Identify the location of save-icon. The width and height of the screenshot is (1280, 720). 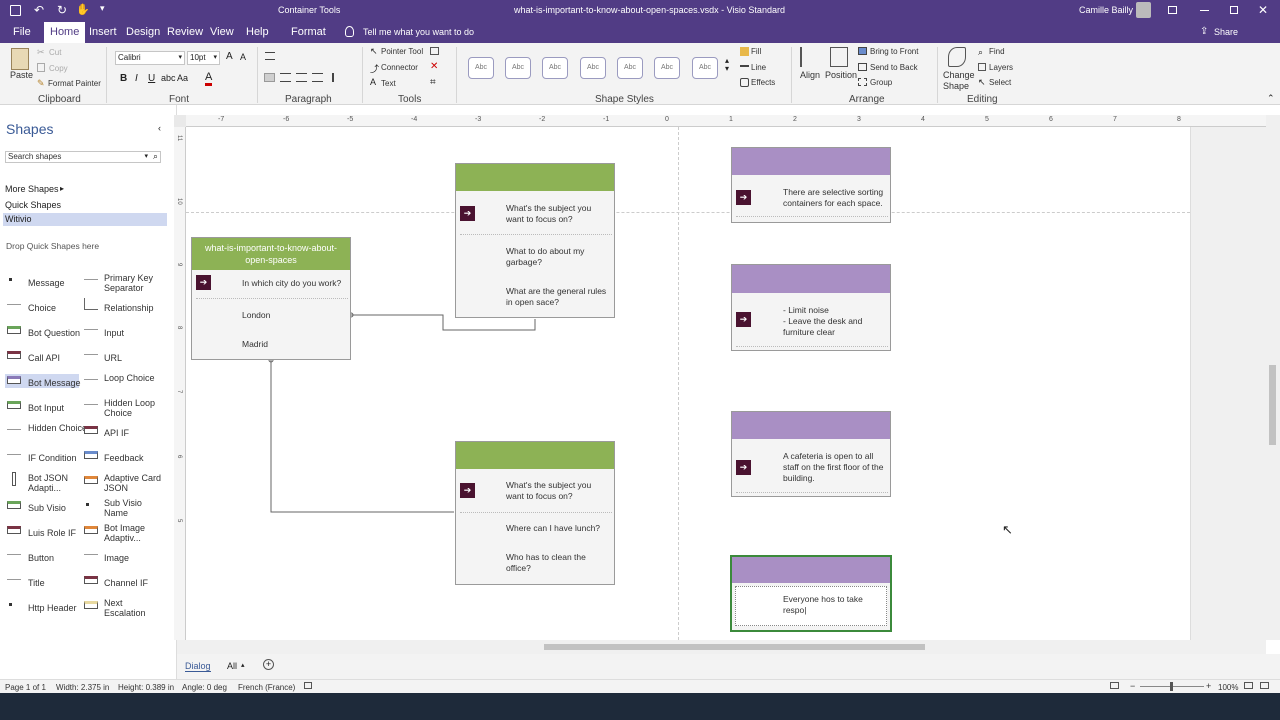
(15, 10).